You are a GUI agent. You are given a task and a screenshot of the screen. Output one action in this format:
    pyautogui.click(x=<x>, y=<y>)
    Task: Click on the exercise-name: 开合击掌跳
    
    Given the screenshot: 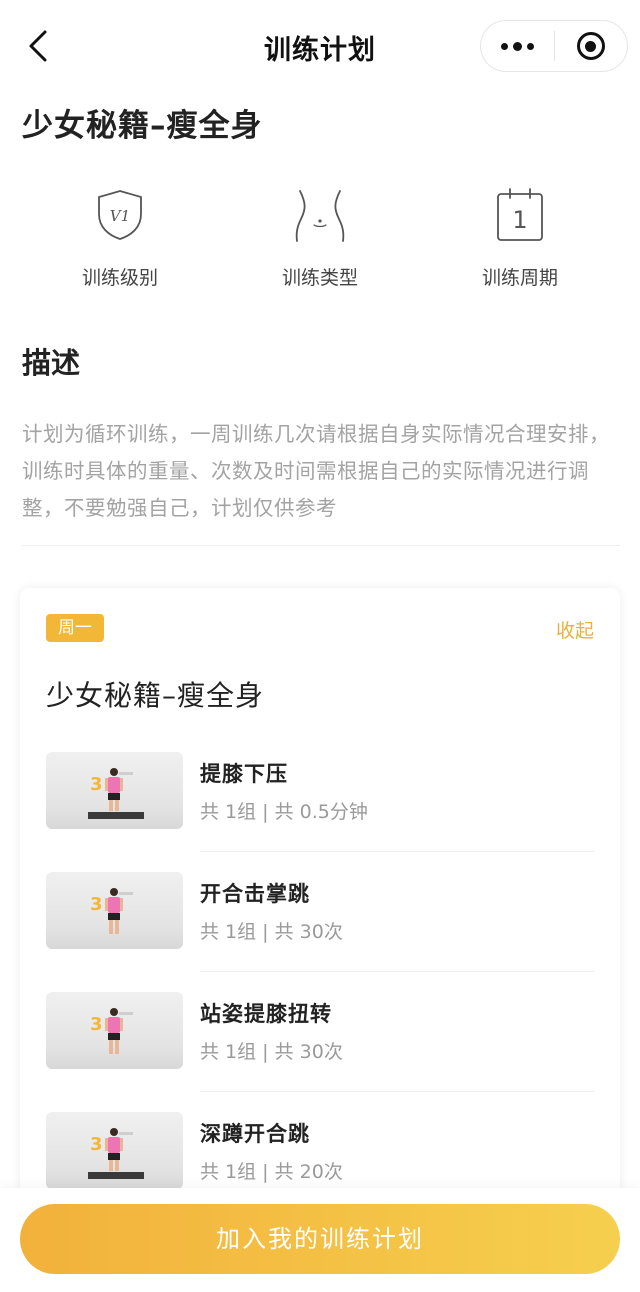 What is the action you would take?
    pyautogui.click(x=255, y=894)
    